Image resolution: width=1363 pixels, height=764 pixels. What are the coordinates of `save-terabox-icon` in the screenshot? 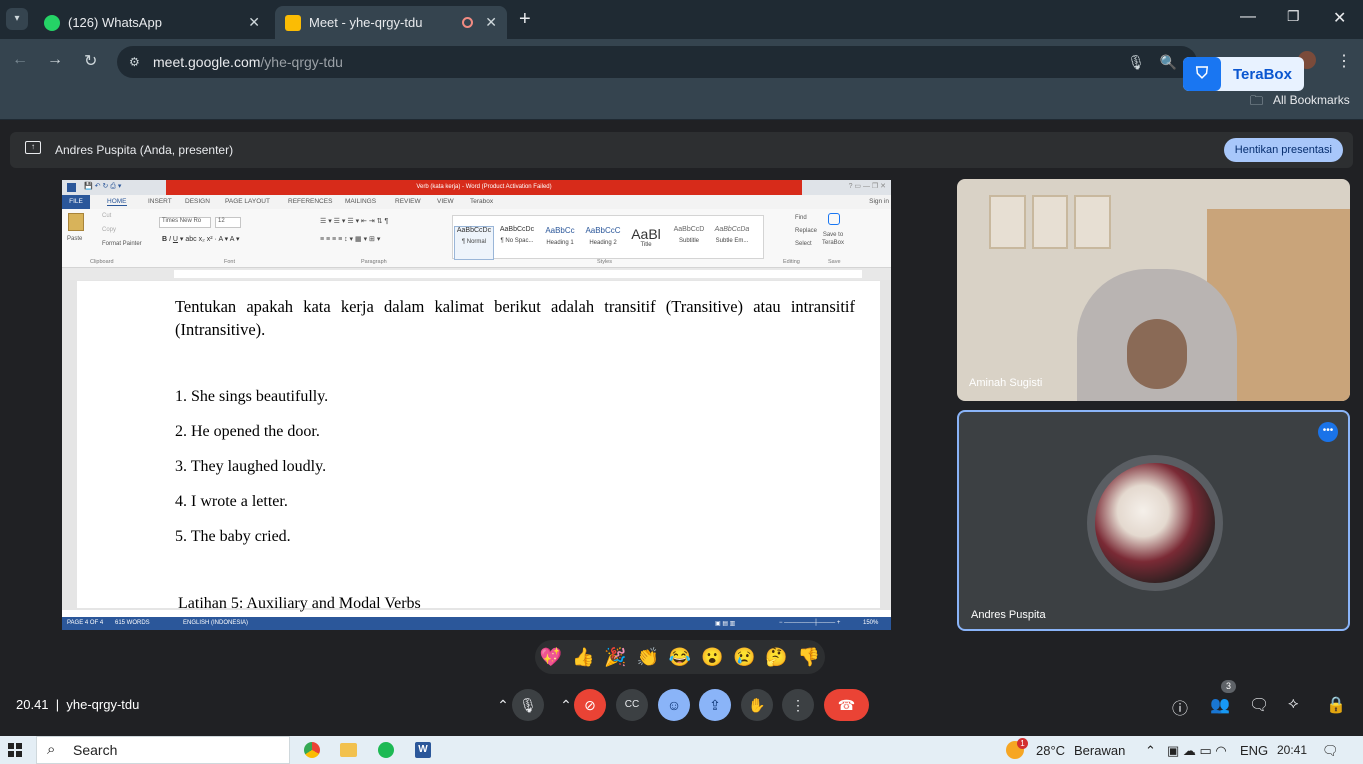 It's located at (834, 219).